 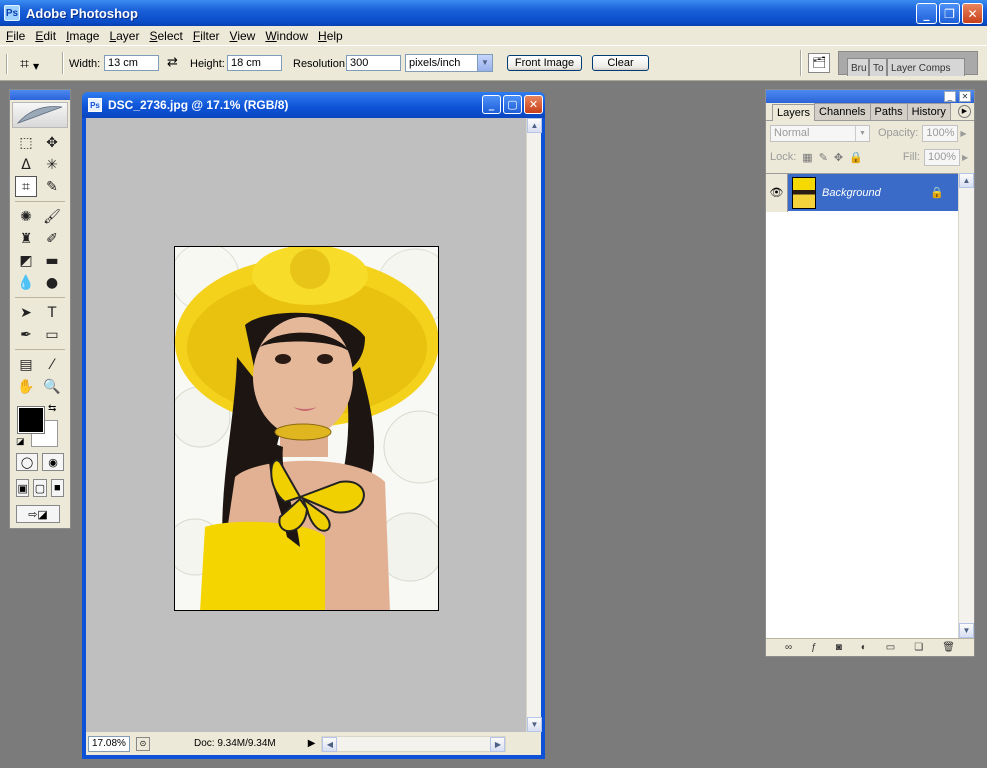 I want to click on adjustment-layer-icon: ◐, so click(x=864, y=647).